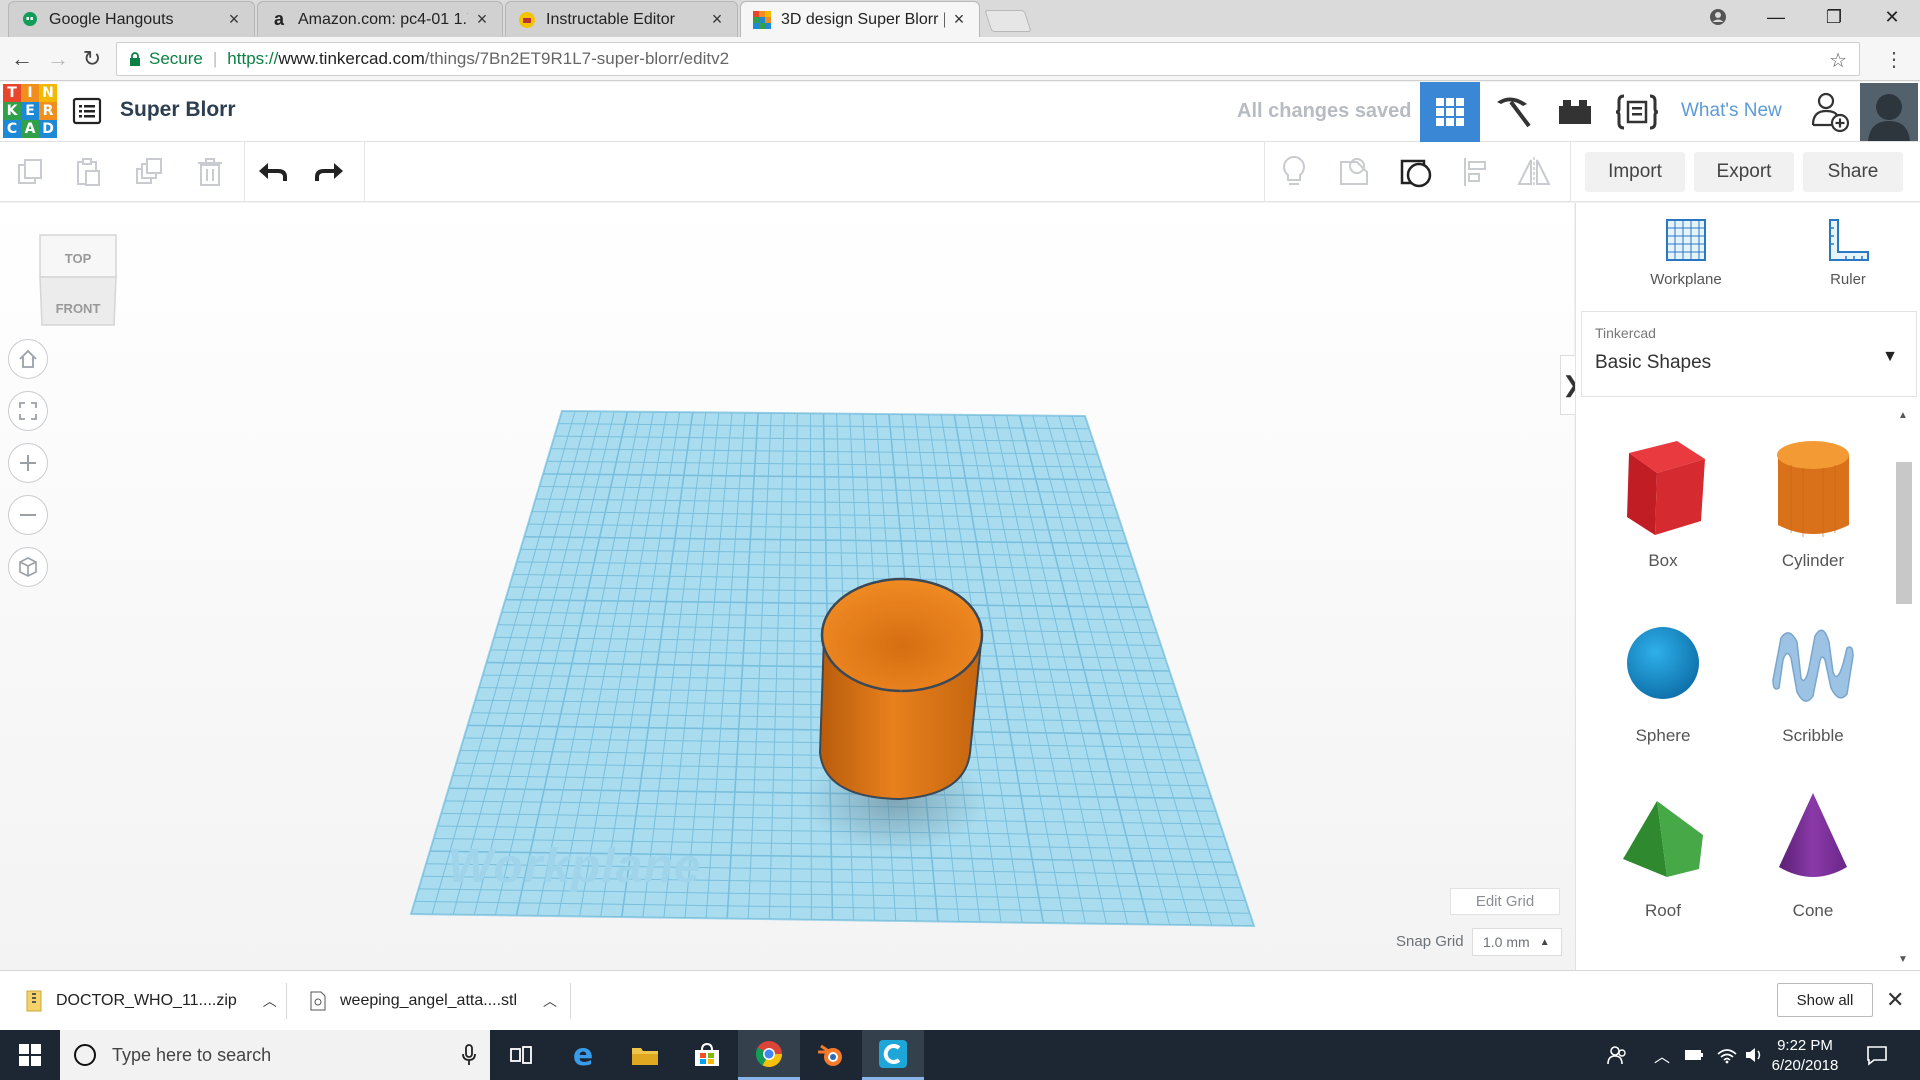 Image resolution: width=1920 pixels, height=1080 pixels. I want to click on taskbar-search-box: Type here to search, so click(275, 1055).